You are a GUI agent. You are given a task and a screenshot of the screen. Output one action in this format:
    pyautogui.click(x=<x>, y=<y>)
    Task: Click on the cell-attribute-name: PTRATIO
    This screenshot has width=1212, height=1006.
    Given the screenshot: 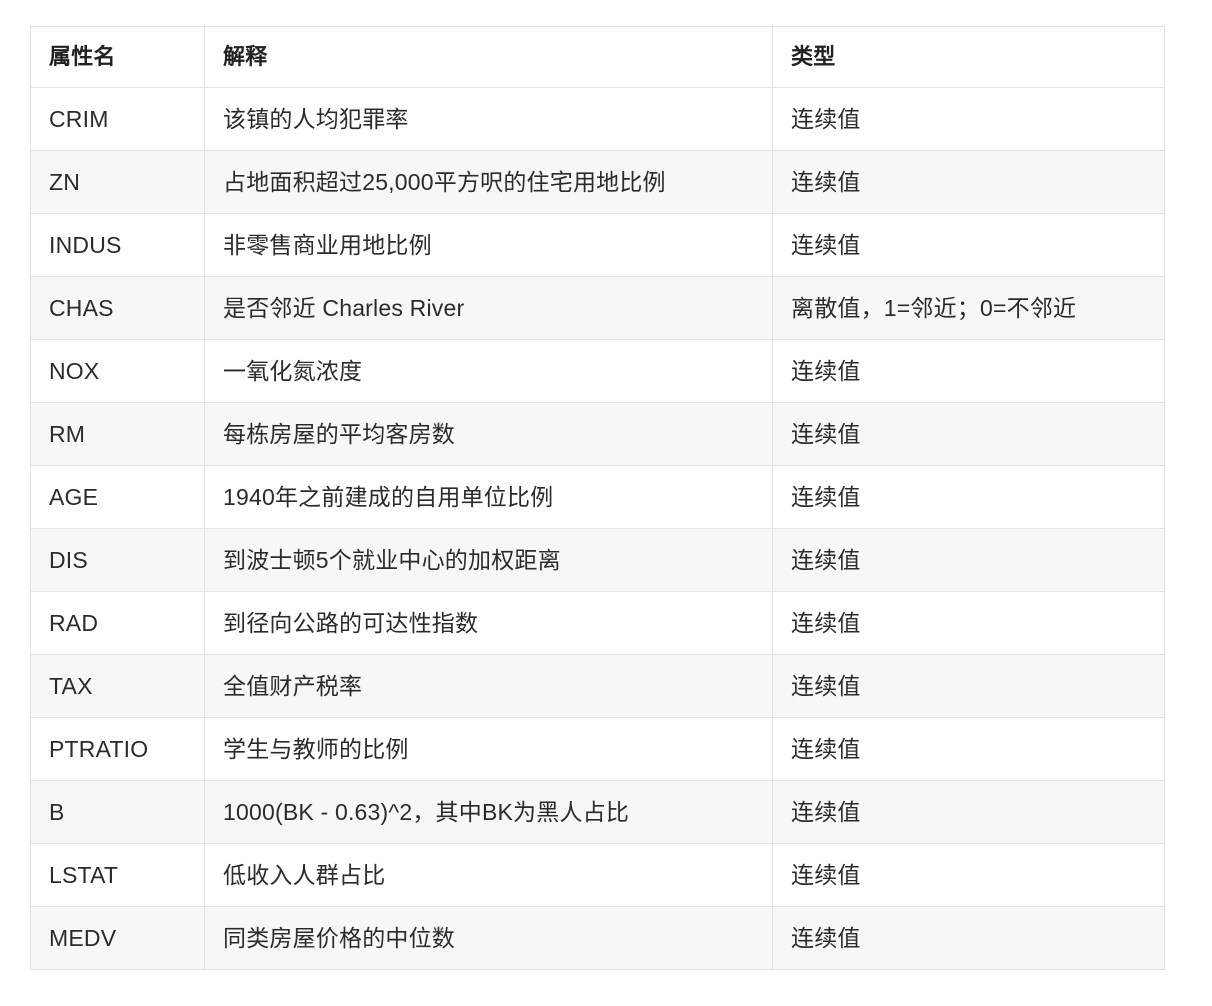 What is the action you would take?
    pyautogui.click(x=117, y=749)
    